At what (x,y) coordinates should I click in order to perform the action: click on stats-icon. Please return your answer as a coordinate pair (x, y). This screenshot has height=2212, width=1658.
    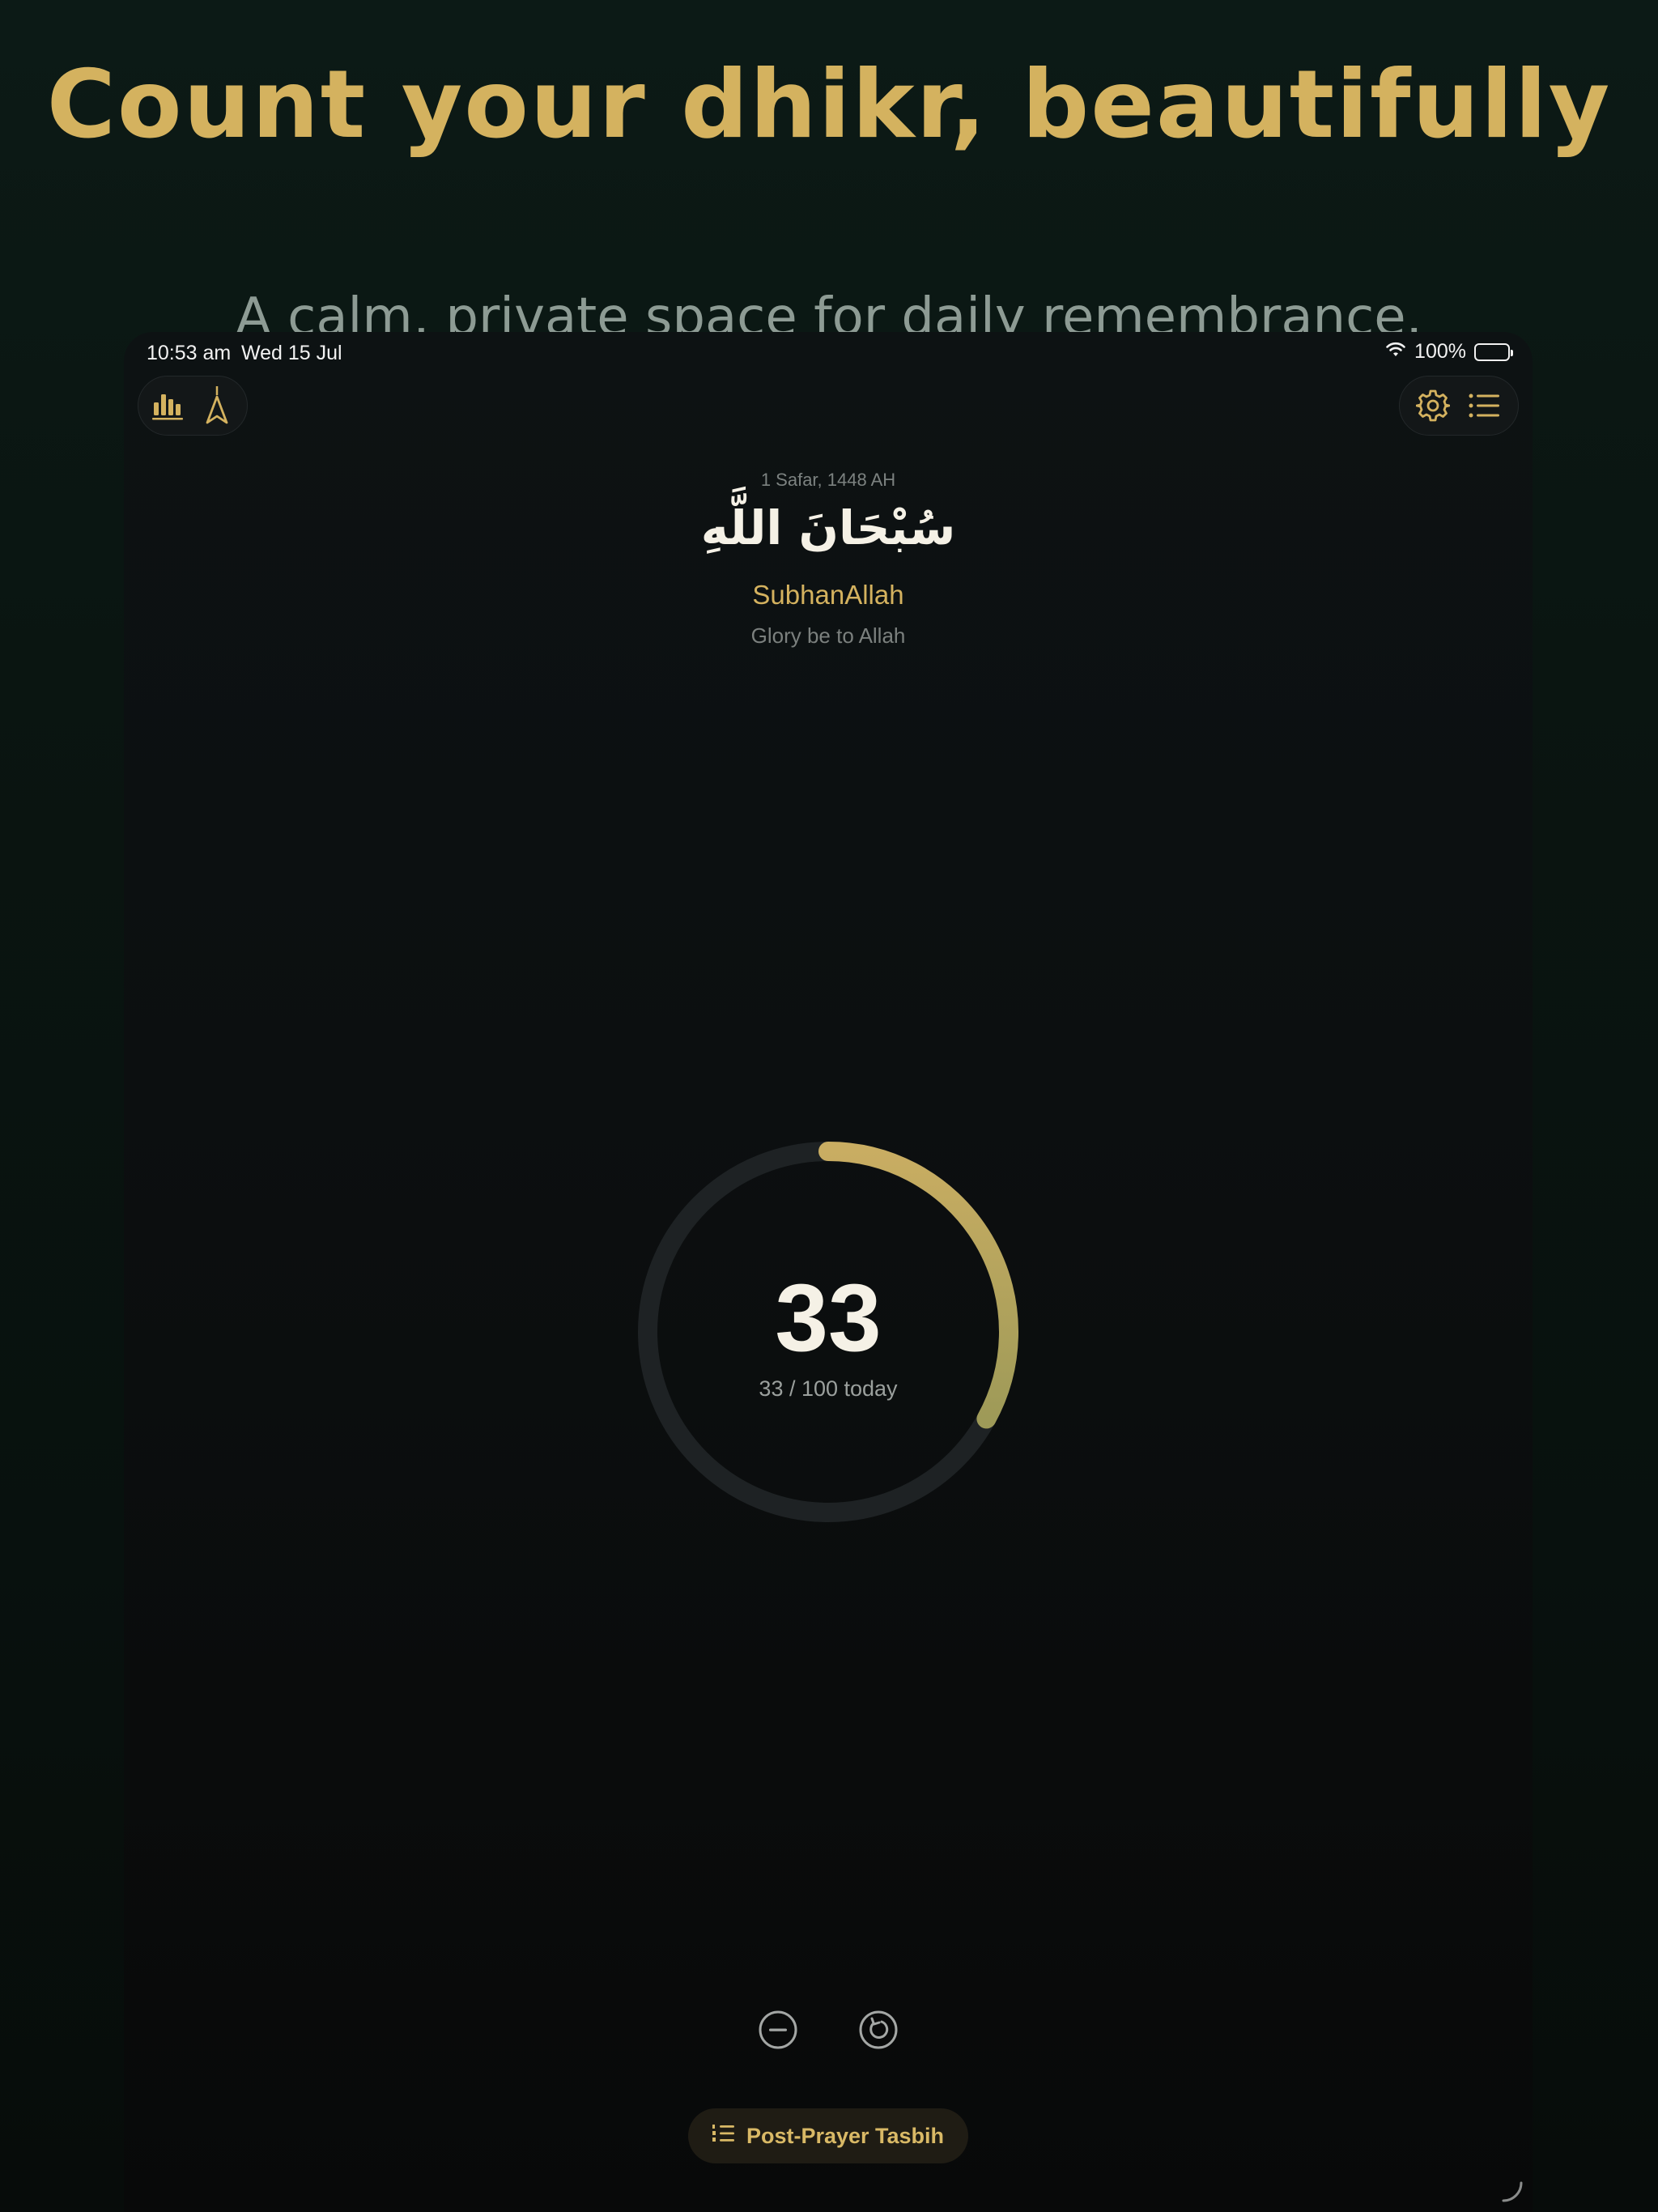
    Looking at the image, I should click on (168, 406).